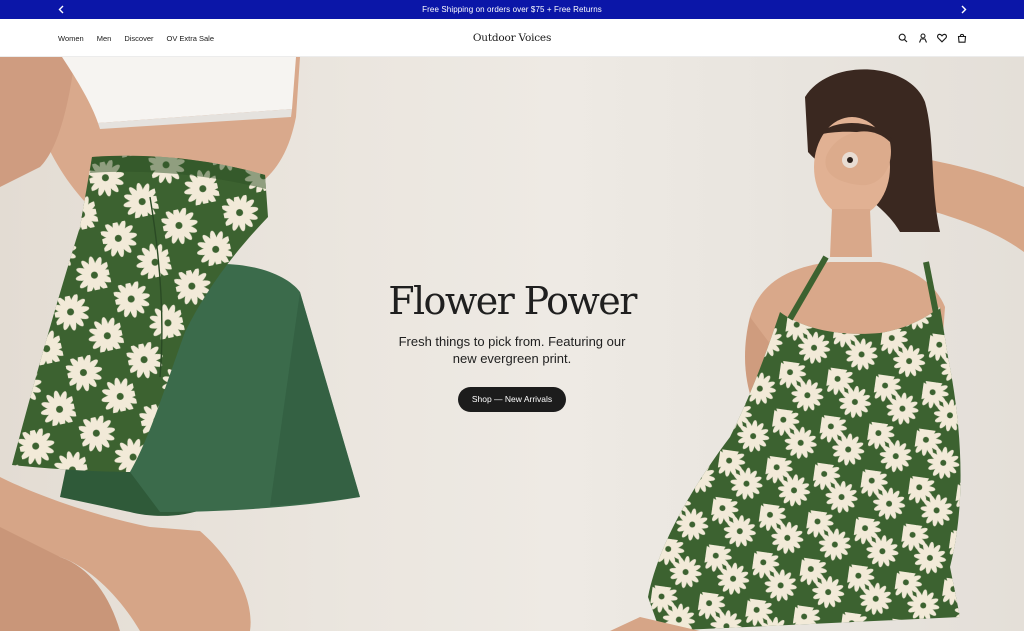  Describe the element at coordinates (104, 38) in the screenshot. I see `nav-item-men: Men` at that location.